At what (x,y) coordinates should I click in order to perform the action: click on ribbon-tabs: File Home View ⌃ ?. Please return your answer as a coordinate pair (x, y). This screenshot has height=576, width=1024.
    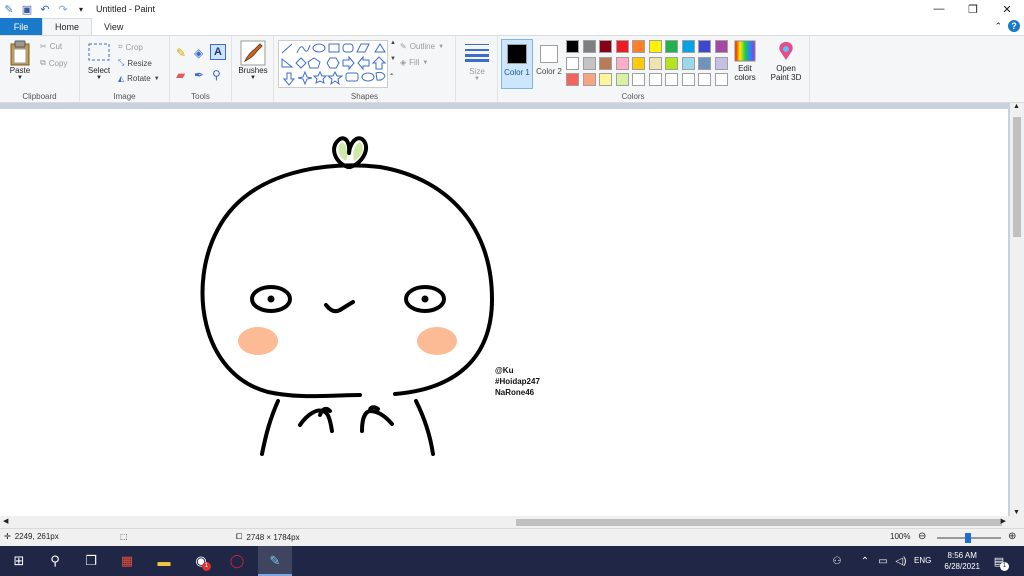
    Looking at the image, I should click on (512, 26).